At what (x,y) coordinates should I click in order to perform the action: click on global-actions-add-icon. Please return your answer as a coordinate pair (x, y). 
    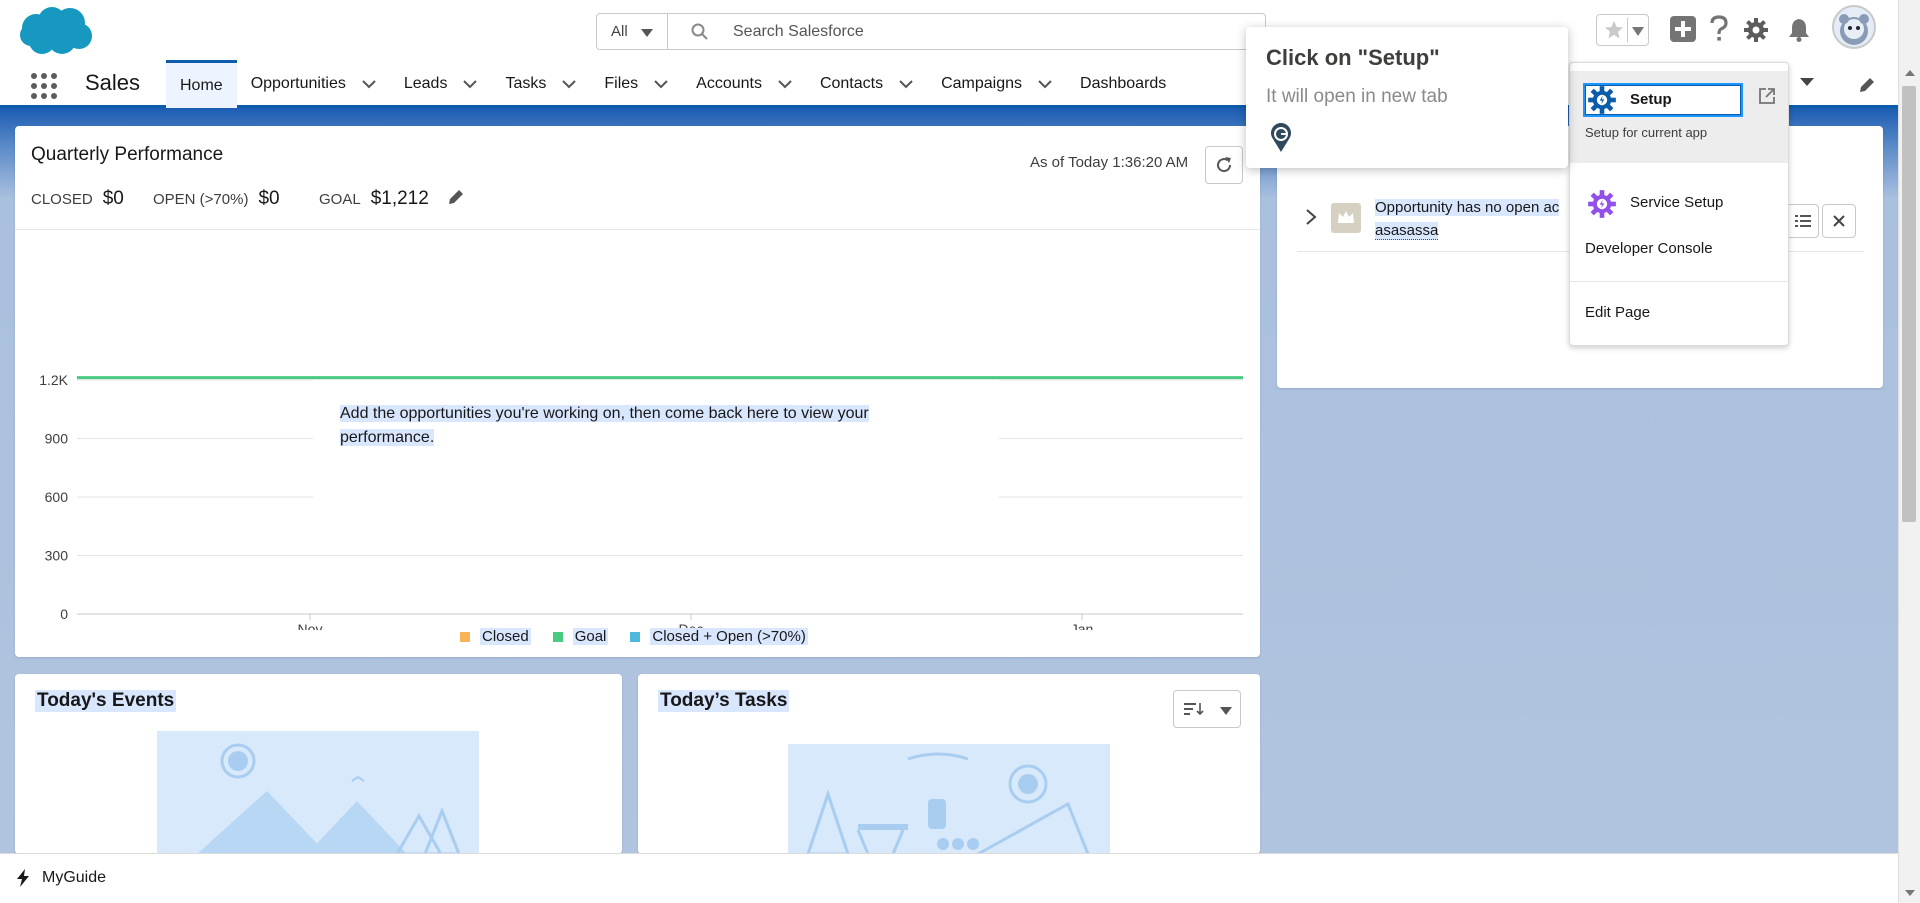
    Looking at the image, I should click on (1683, 29).